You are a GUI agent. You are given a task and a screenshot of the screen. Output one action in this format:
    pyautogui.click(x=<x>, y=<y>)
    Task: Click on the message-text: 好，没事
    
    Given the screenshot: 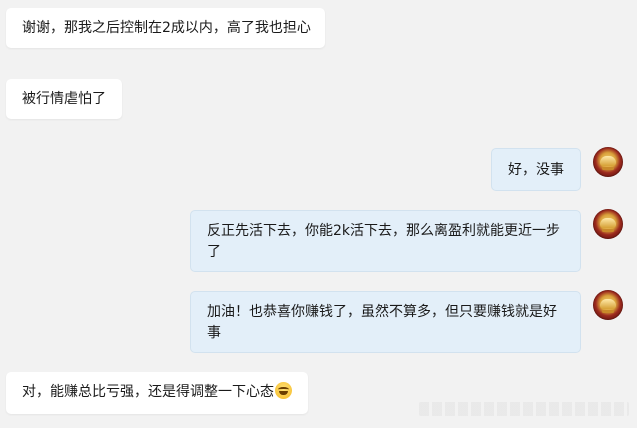 What is the action you would take?
    pyautogui.click(x=536, y=170)
    